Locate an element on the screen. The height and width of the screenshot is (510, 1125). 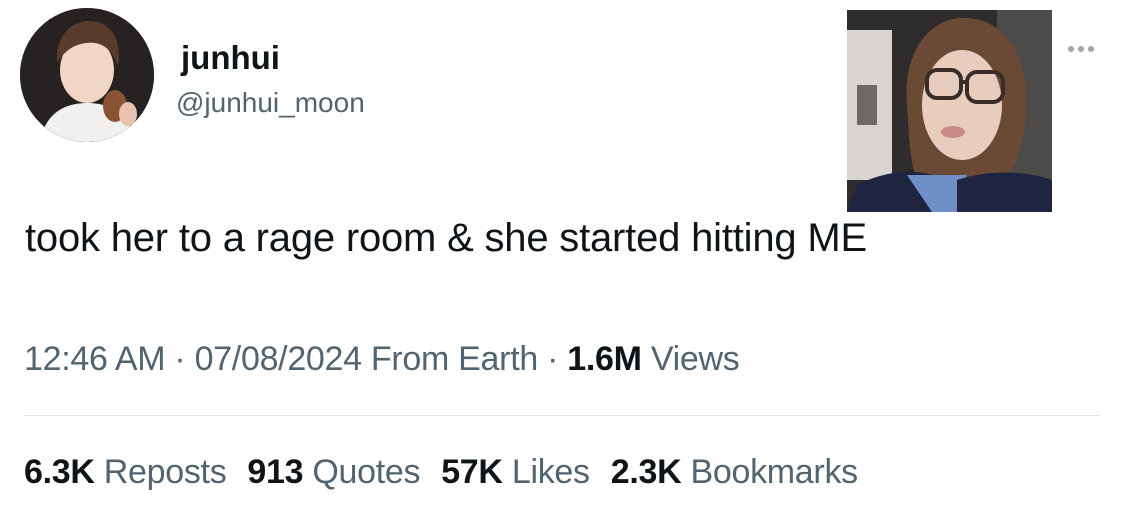
bookmarks-label: Bookmarks is located at coordinates (769, 472).